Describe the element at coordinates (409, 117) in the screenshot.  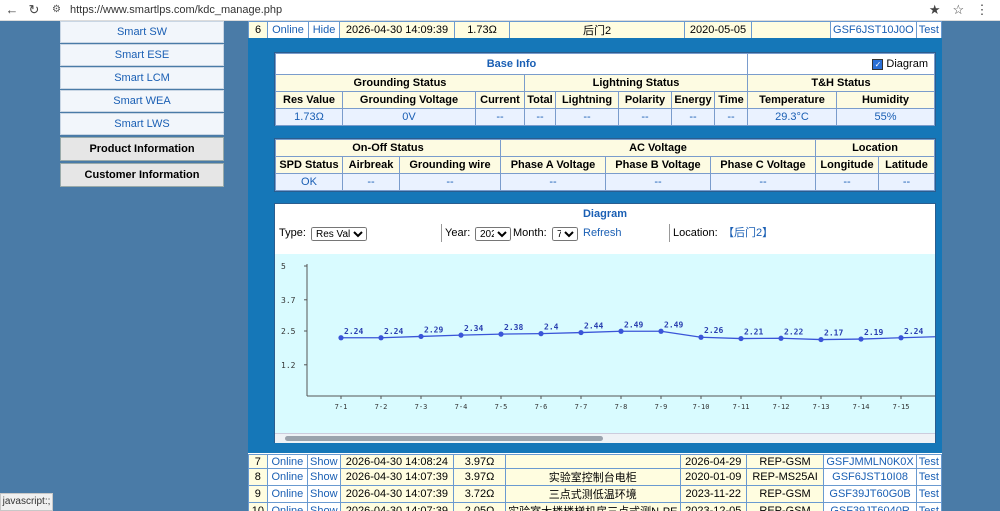
I see `val-grounding-voltage: 0V` at that location.